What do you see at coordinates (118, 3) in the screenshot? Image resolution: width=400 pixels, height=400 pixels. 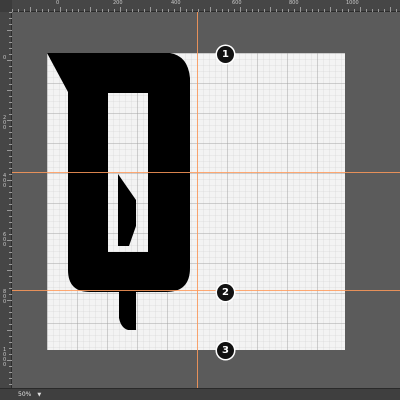 I see `ruler-label-x-200: 200` at bounding box center [118, 3].